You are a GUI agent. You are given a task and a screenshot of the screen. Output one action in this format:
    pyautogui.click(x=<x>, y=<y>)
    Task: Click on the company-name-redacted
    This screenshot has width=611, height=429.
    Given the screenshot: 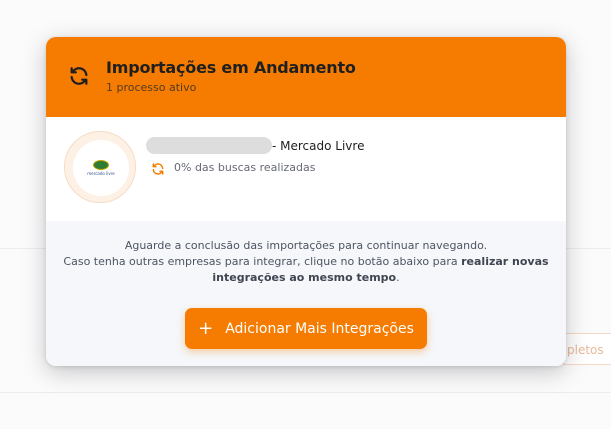 What is the action you would take?
    pyautogui.click(x=209, y=145)
    